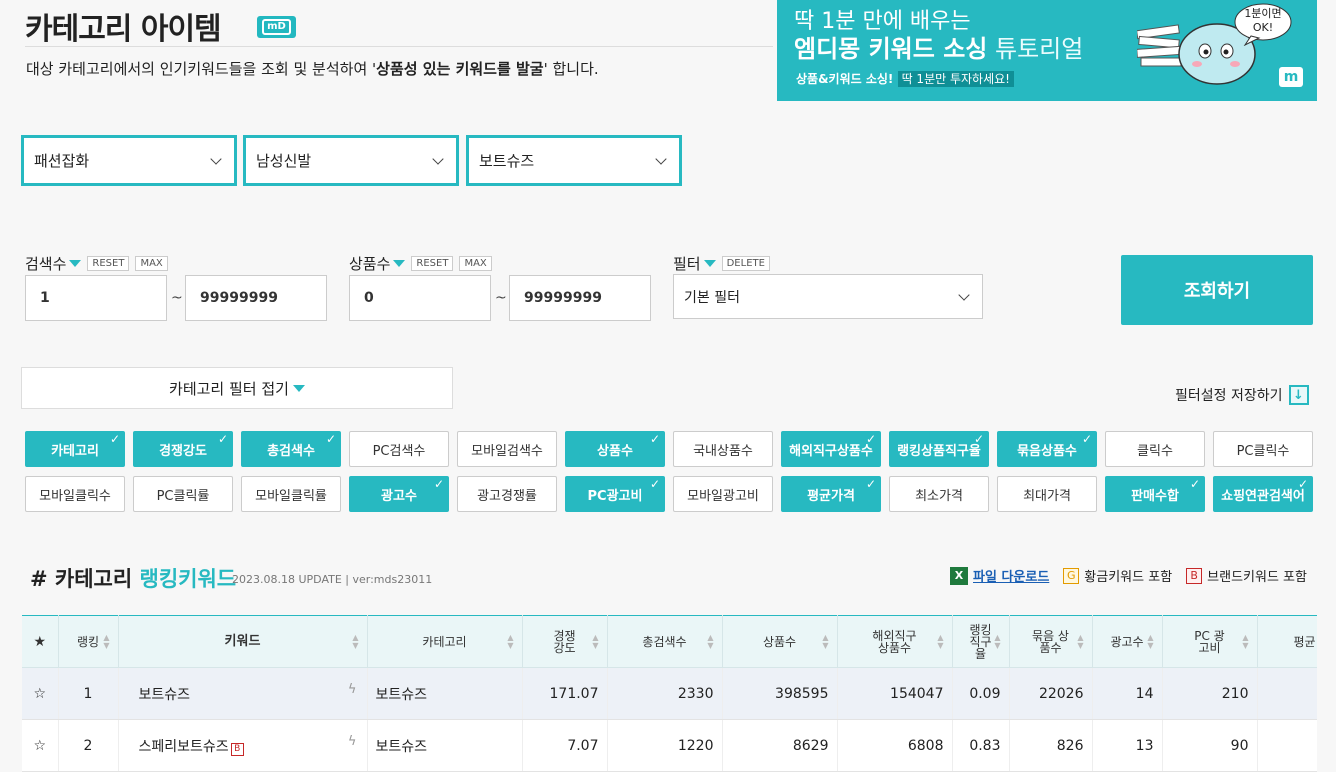  I want to click on column-toggle: 판매수합, so click(1155, 494).